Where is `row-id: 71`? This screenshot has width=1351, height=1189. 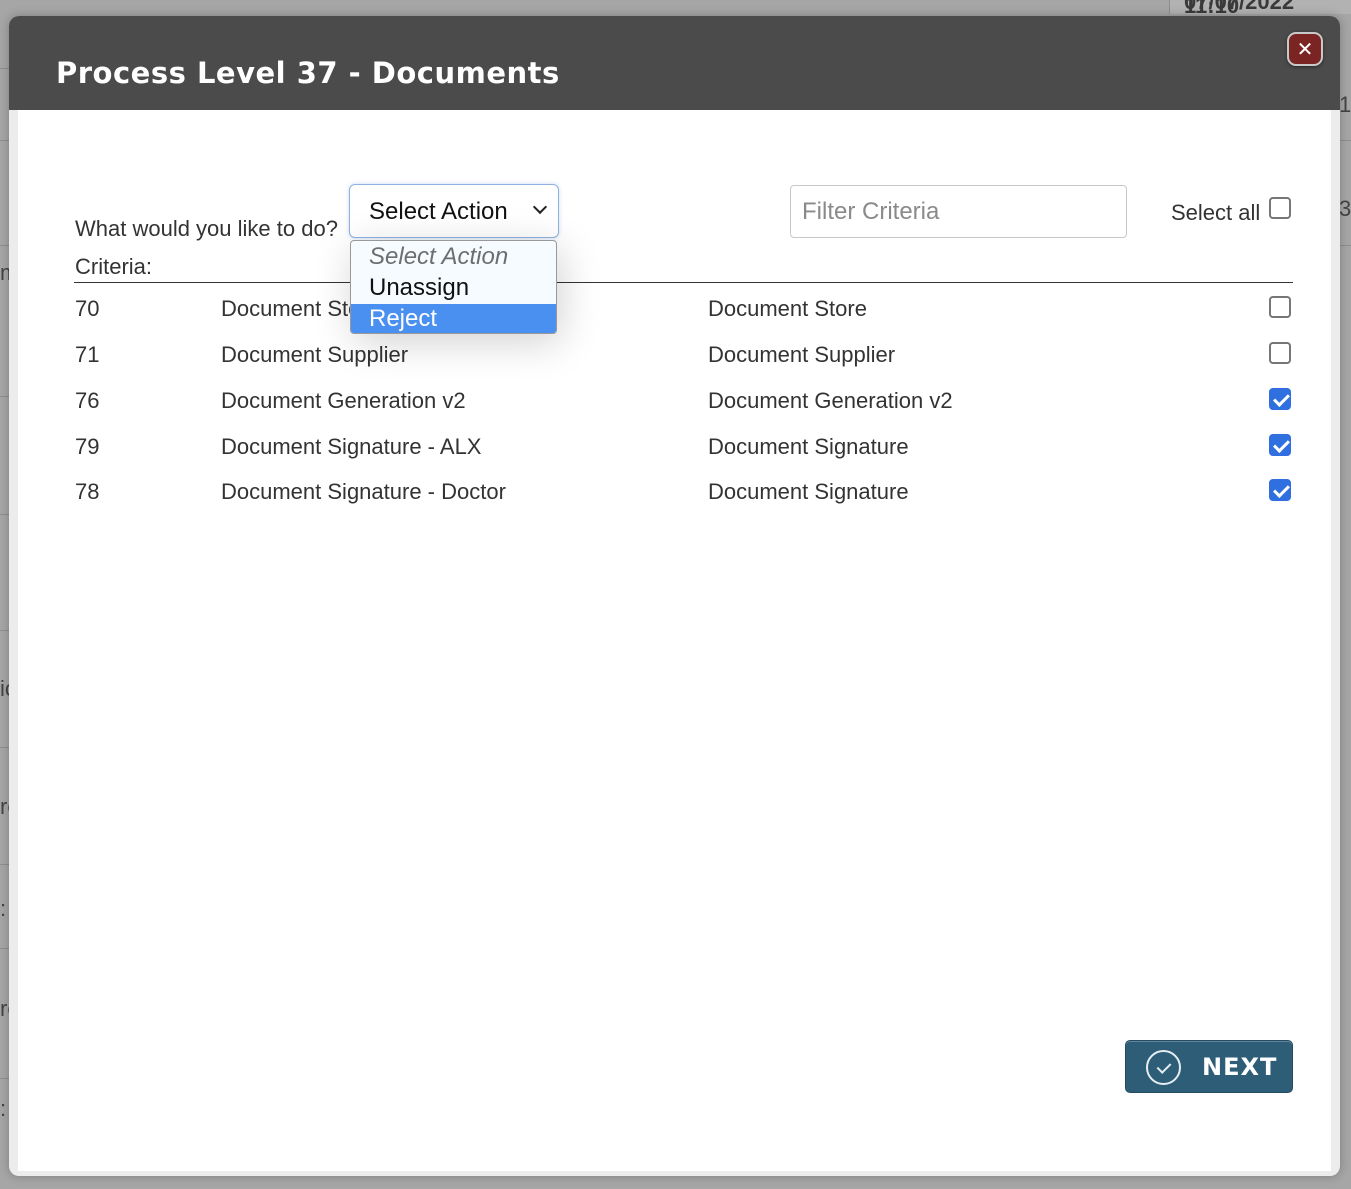
row-id: 71 is located at coordinates (87, 354).